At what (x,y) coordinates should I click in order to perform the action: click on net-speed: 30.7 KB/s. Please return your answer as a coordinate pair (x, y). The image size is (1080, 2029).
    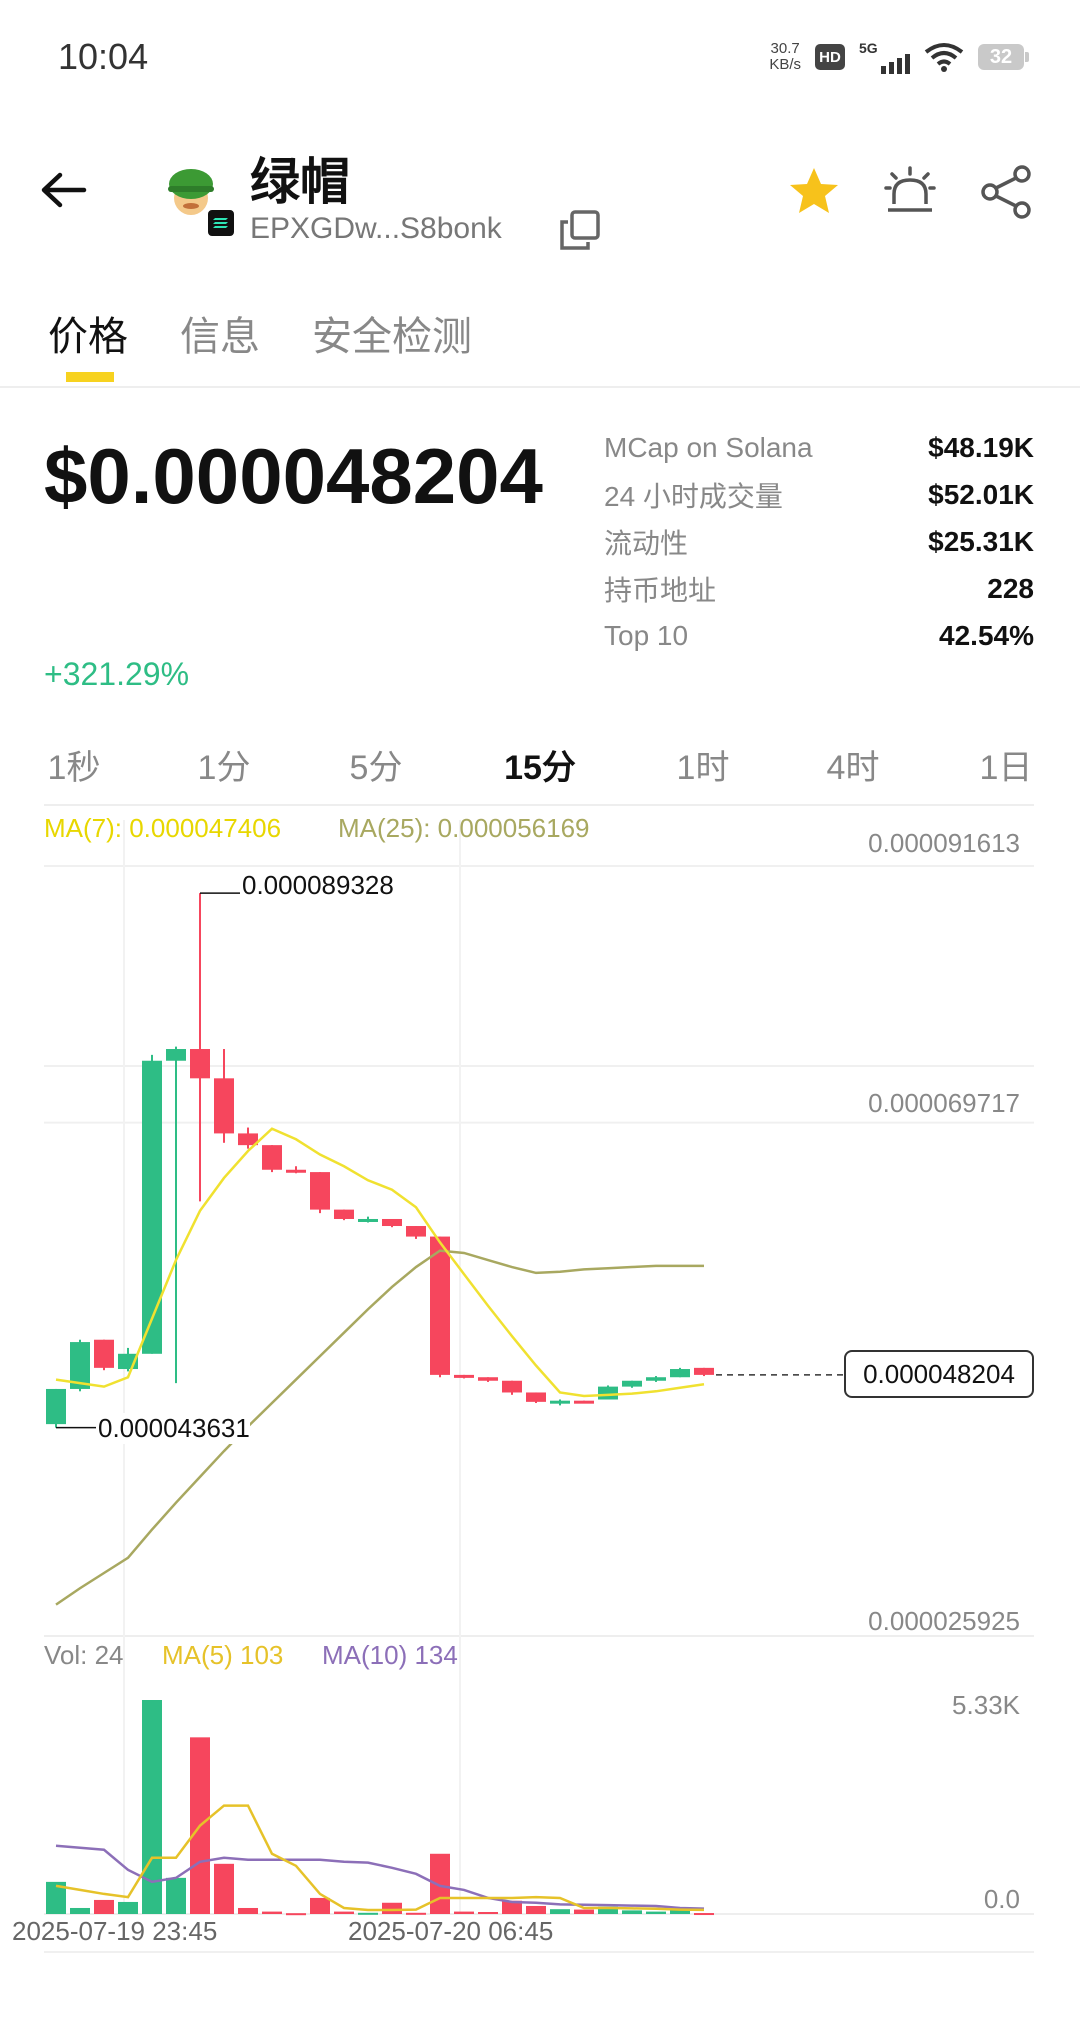
    Looking at the image, I should click on (785, 57).